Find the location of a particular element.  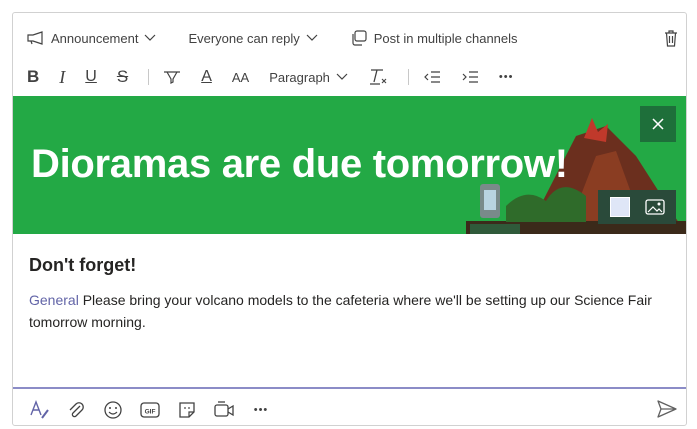

meet-now-button is located at coordinates (224, 410).